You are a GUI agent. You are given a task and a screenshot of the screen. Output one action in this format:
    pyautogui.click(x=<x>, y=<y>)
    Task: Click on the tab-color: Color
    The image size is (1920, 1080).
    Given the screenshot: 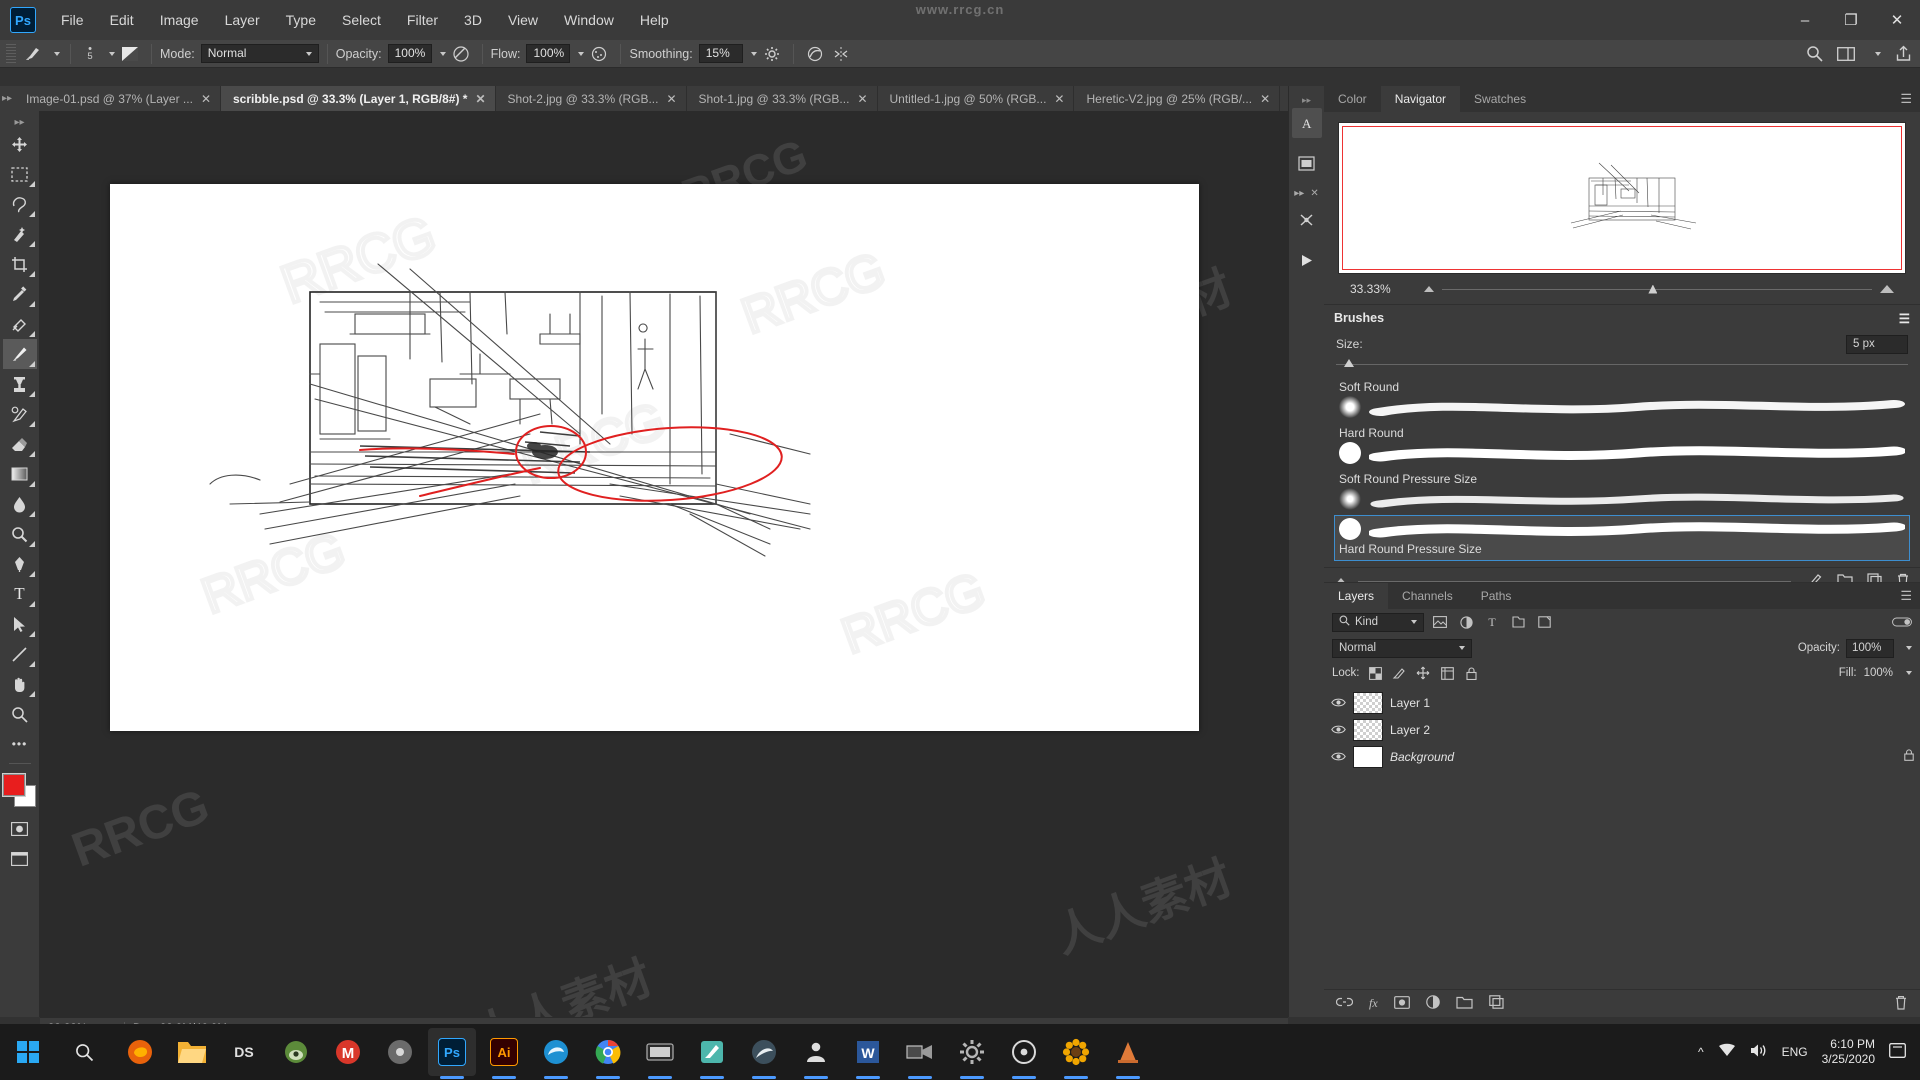 What is the action you would take?
    pyautogui.click(x=1352, y=99)
    